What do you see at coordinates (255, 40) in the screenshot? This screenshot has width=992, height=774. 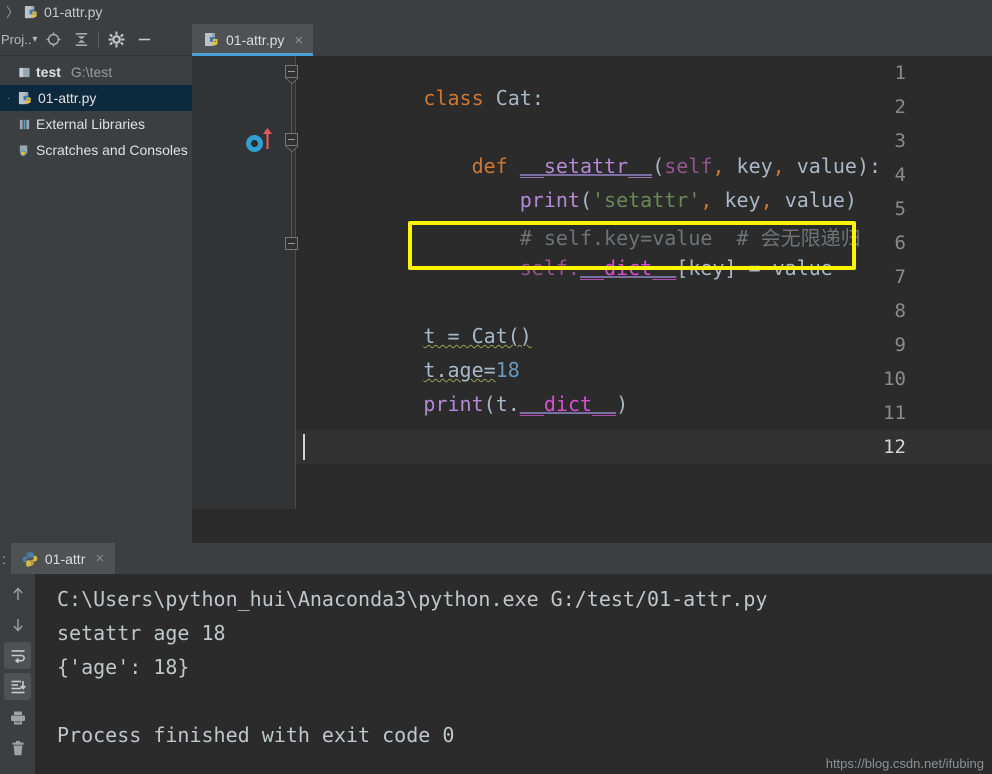 I see `tab-label: 01-attr.py` at bounding box center [255, 40].